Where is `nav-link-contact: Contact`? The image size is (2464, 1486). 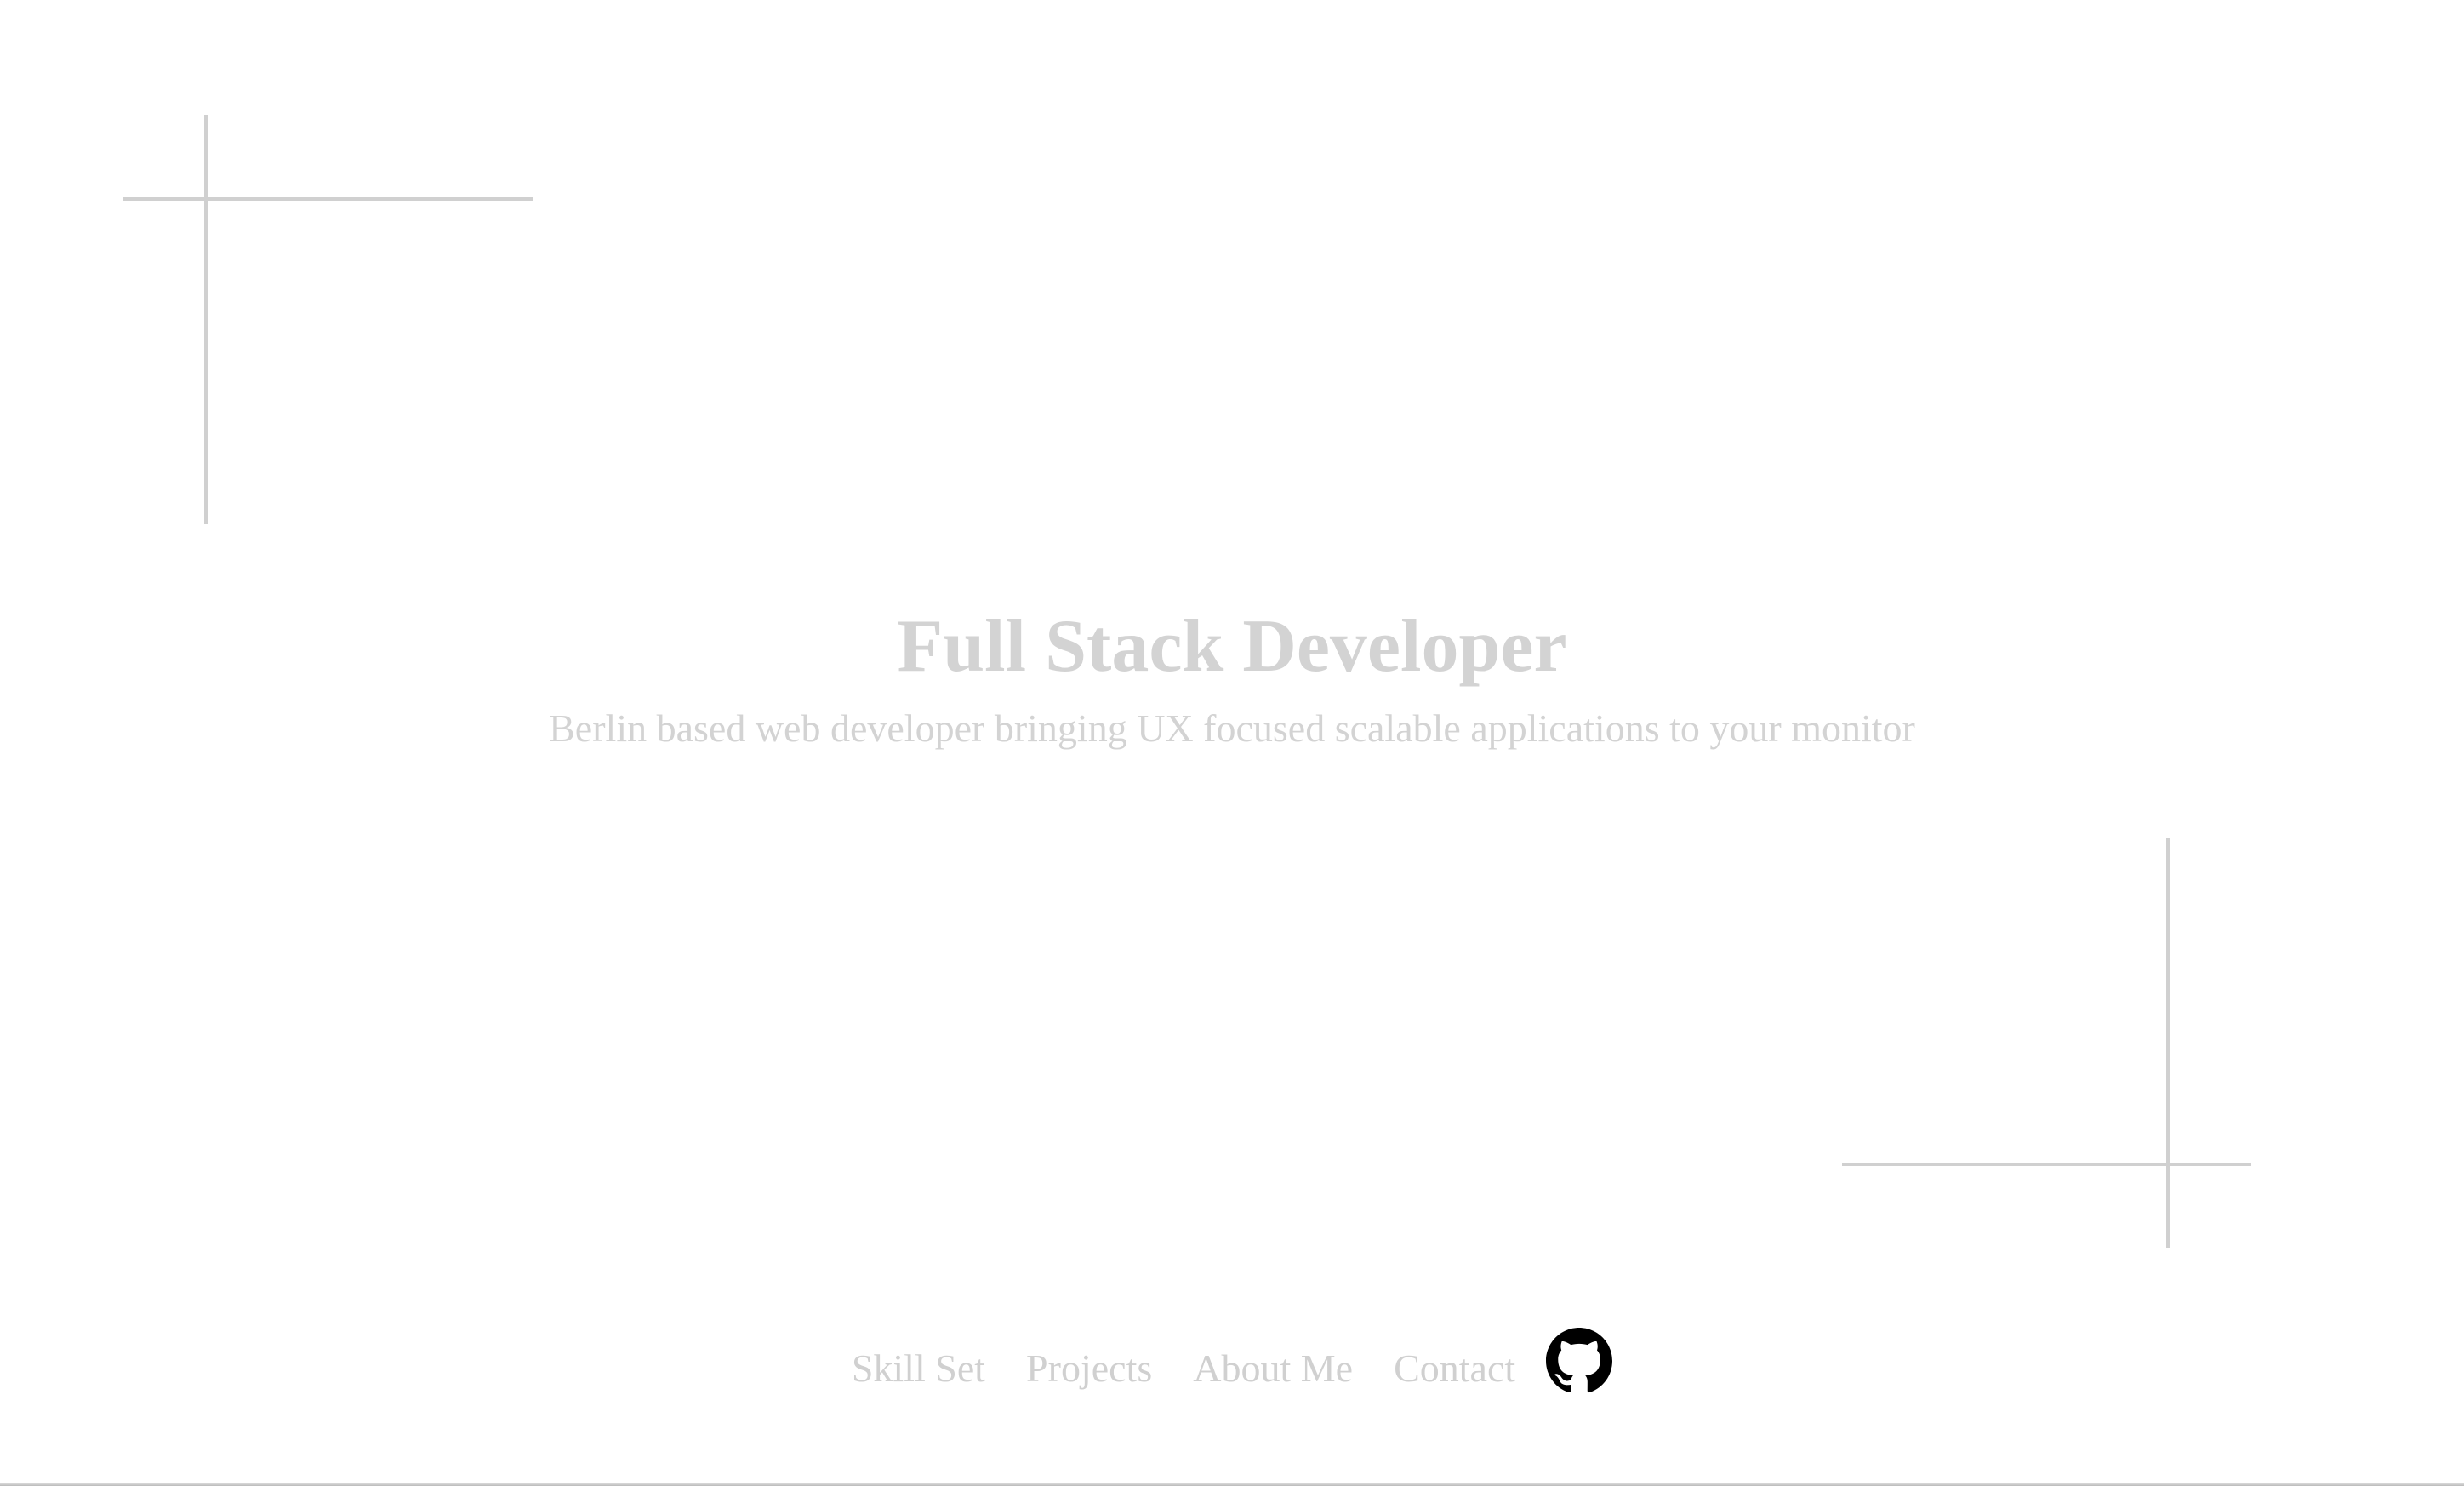 nav-link-contact: Contact is located at coordinates (1454, 1361).